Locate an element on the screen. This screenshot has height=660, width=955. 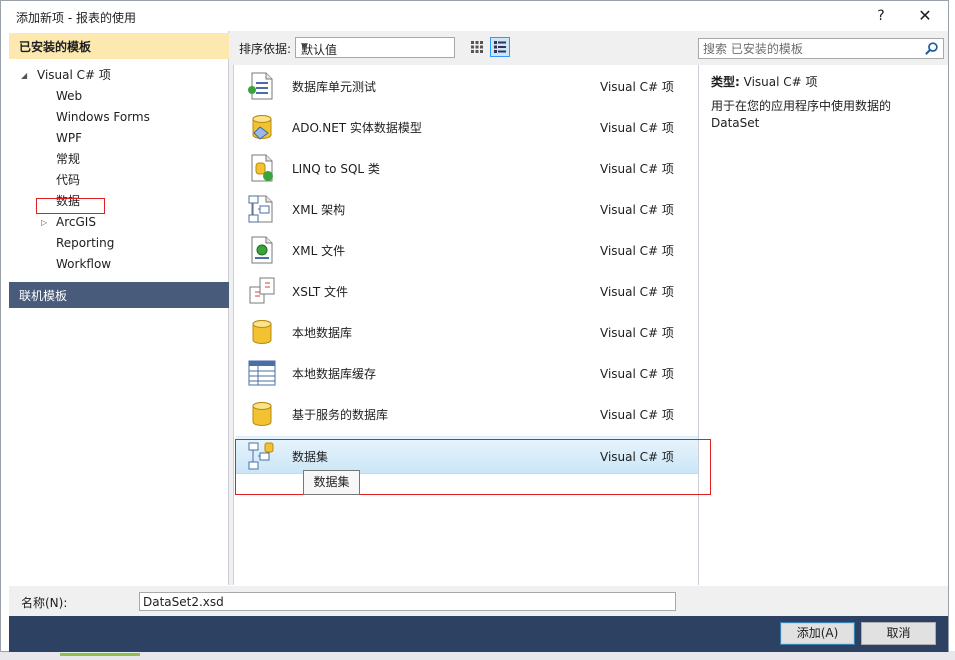
online-templates-header: 联机模板 is located at coordinates (119, 295).